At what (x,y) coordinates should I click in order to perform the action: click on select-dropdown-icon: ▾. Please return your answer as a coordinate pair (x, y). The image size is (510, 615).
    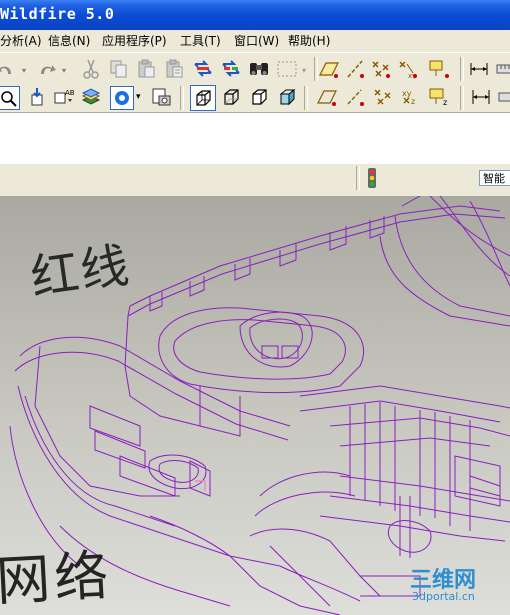
    Looking at the image, I should click on (304, 70).